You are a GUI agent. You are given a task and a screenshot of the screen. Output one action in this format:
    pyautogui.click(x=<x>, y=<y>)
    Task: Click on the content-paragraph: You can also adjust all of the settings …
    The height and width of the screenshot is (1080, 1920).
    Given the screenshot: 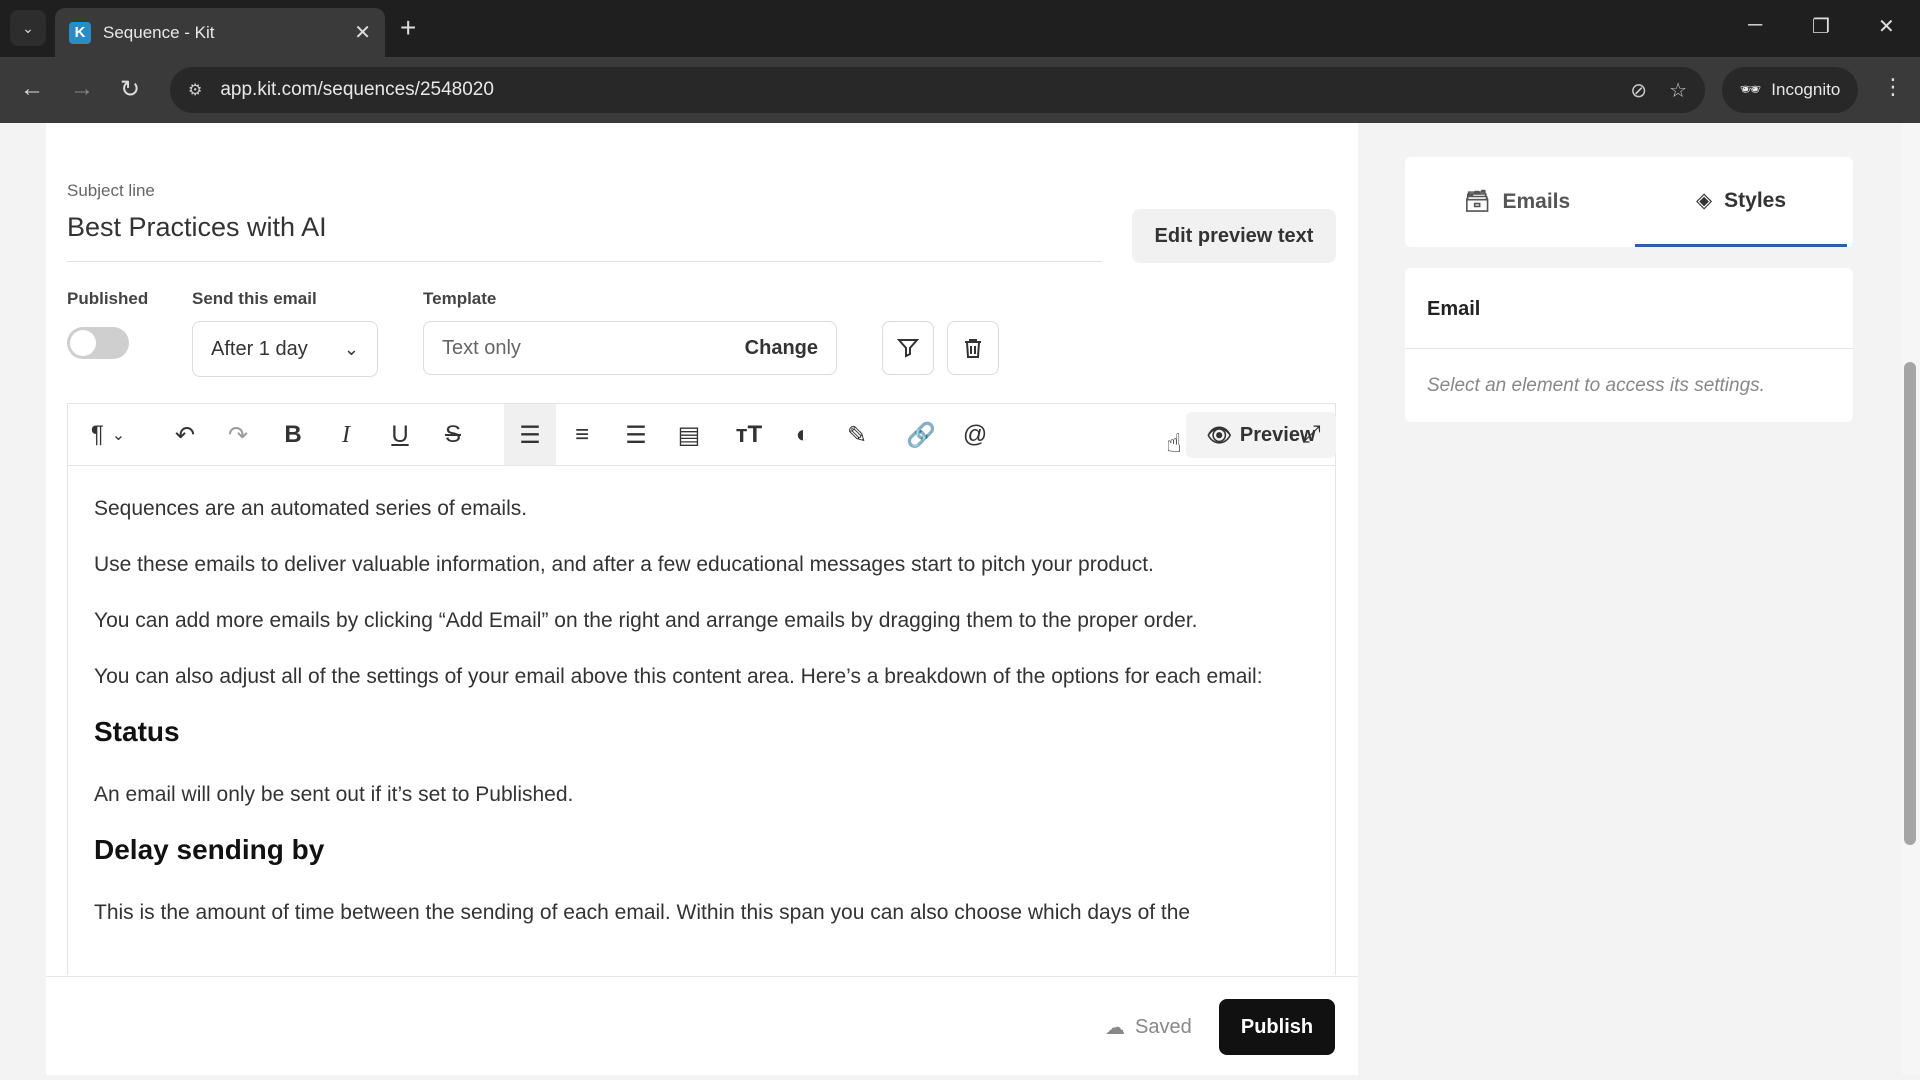 What is the action you would take?
    pyautogui.click(x=701, y=677)
    